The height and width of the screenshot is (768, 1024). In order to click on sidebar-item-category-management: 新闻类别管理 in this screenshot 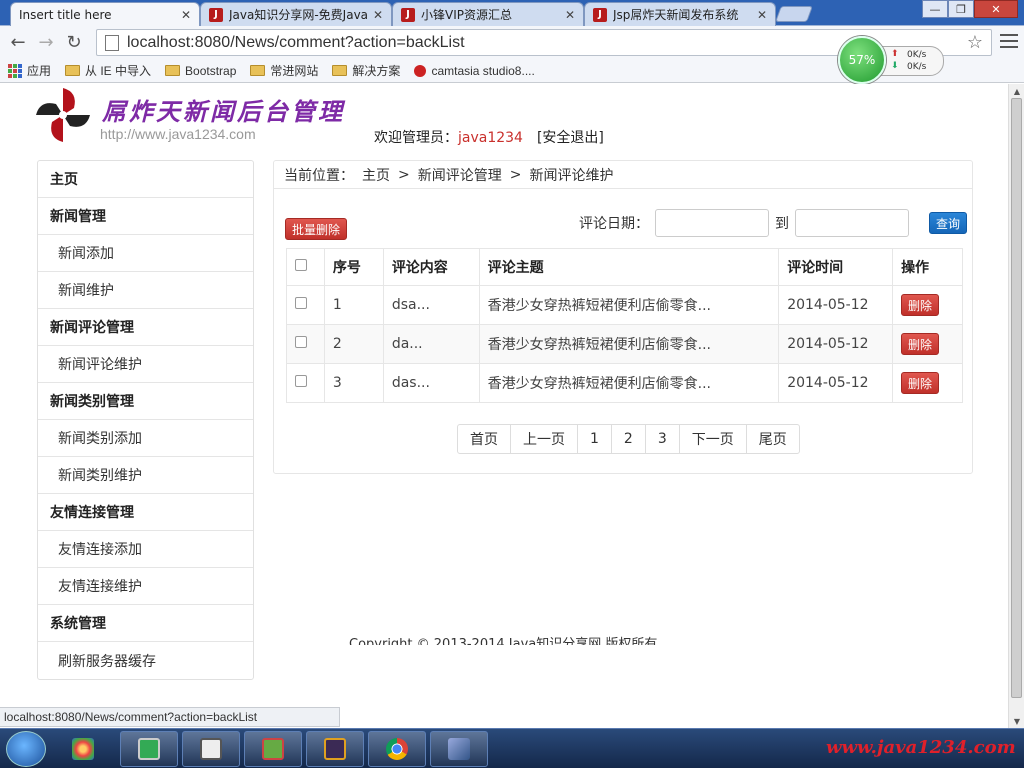, I will do `click(145, 401)`.